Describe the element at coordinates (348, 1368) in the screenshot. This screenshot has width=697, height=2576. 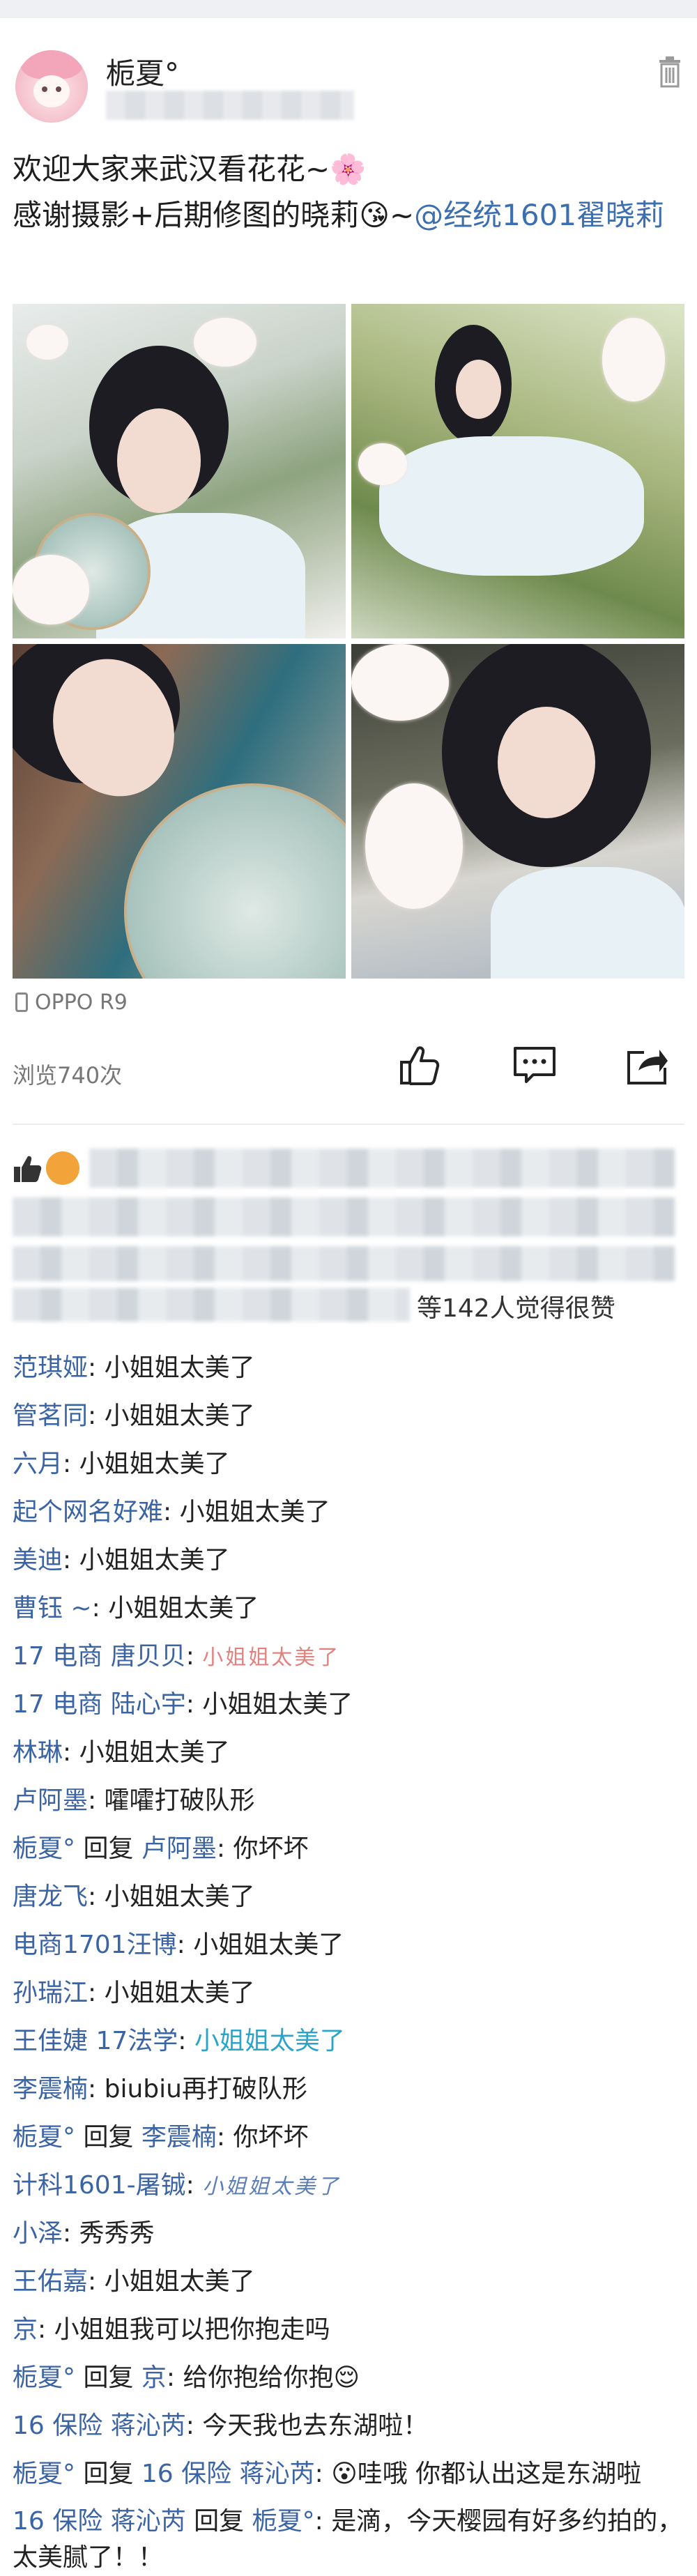
I see `comment-item: 范琪娅: 小姐姐太美了` at that location.